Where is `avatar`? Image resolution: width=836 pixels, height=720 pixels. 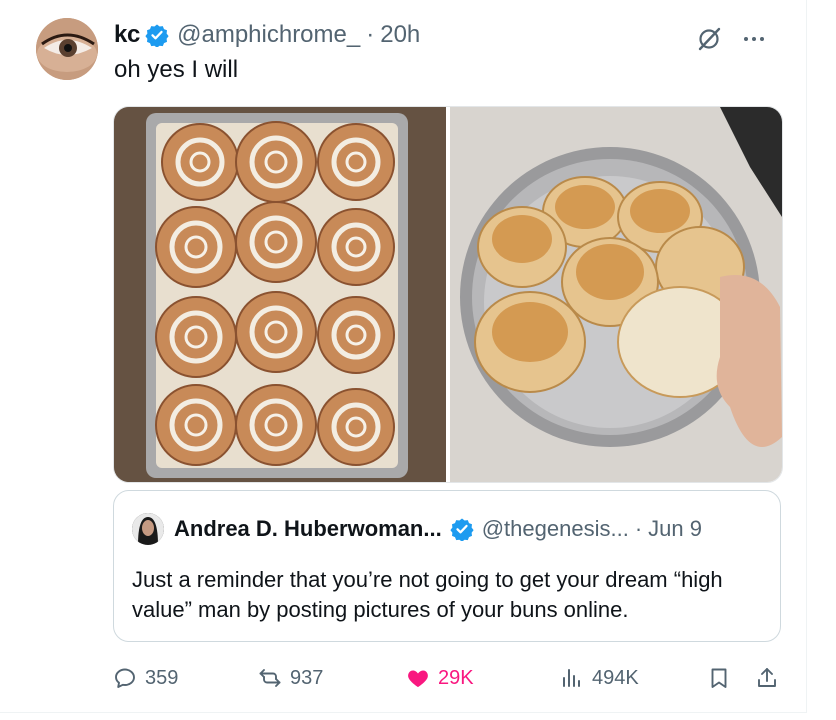
avatar is located at coordinates (67, 49).